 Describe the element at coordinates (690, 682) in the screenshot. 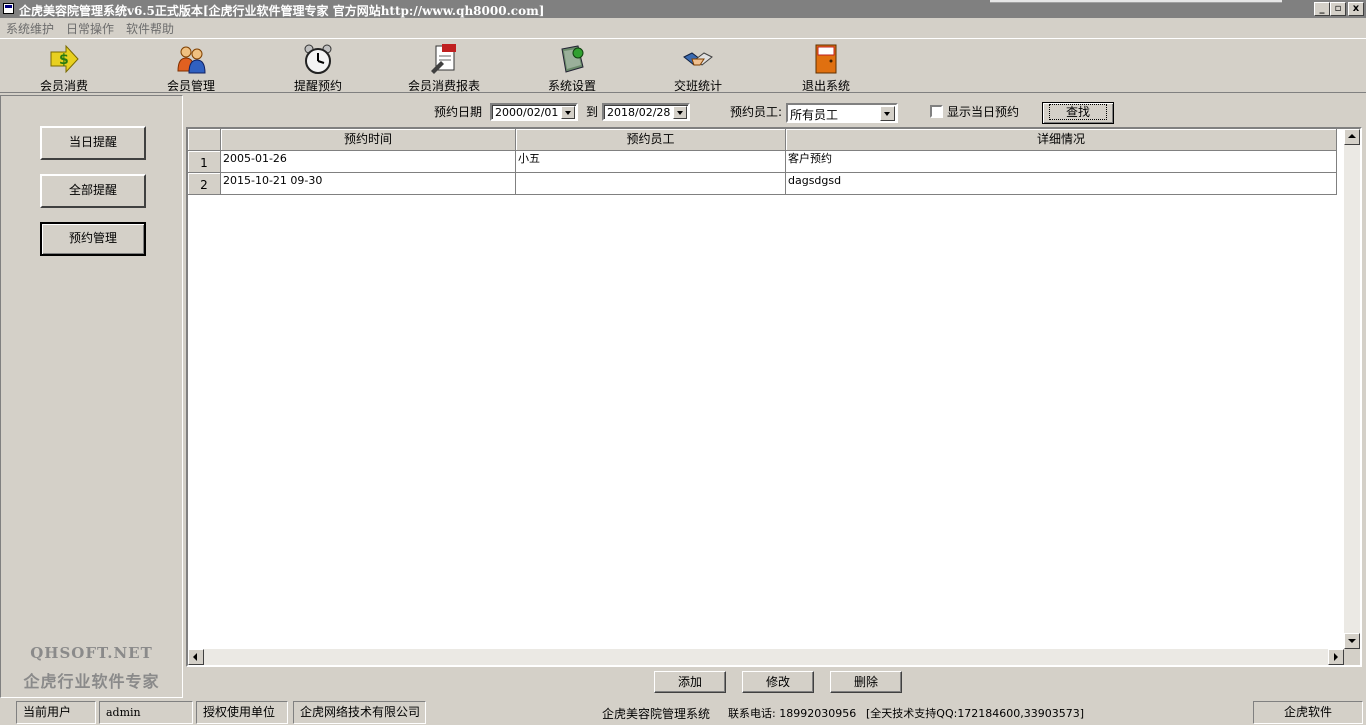

I see `add-button: 添加` at that location.